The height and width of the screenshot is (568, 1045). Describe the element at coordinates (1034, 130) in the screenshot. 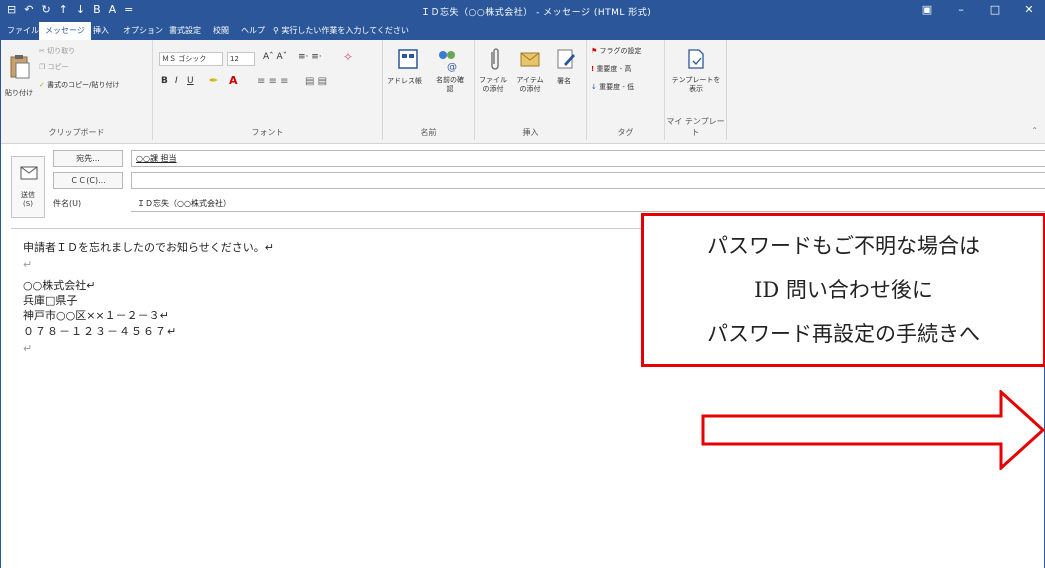

I see `collapse-ribbon-icon: ⌃` at that location.